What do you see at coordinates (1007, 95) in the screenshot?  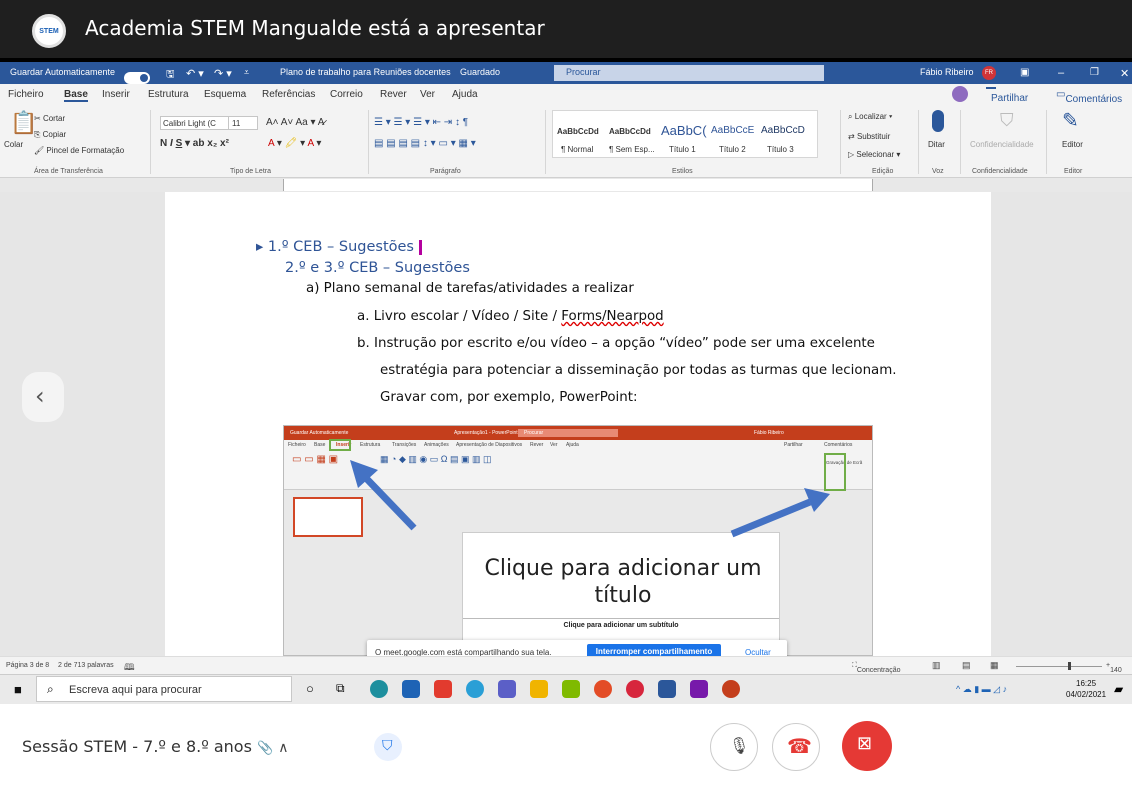 I see `share-button: Partilhar` at bounding box center [1007, 95].